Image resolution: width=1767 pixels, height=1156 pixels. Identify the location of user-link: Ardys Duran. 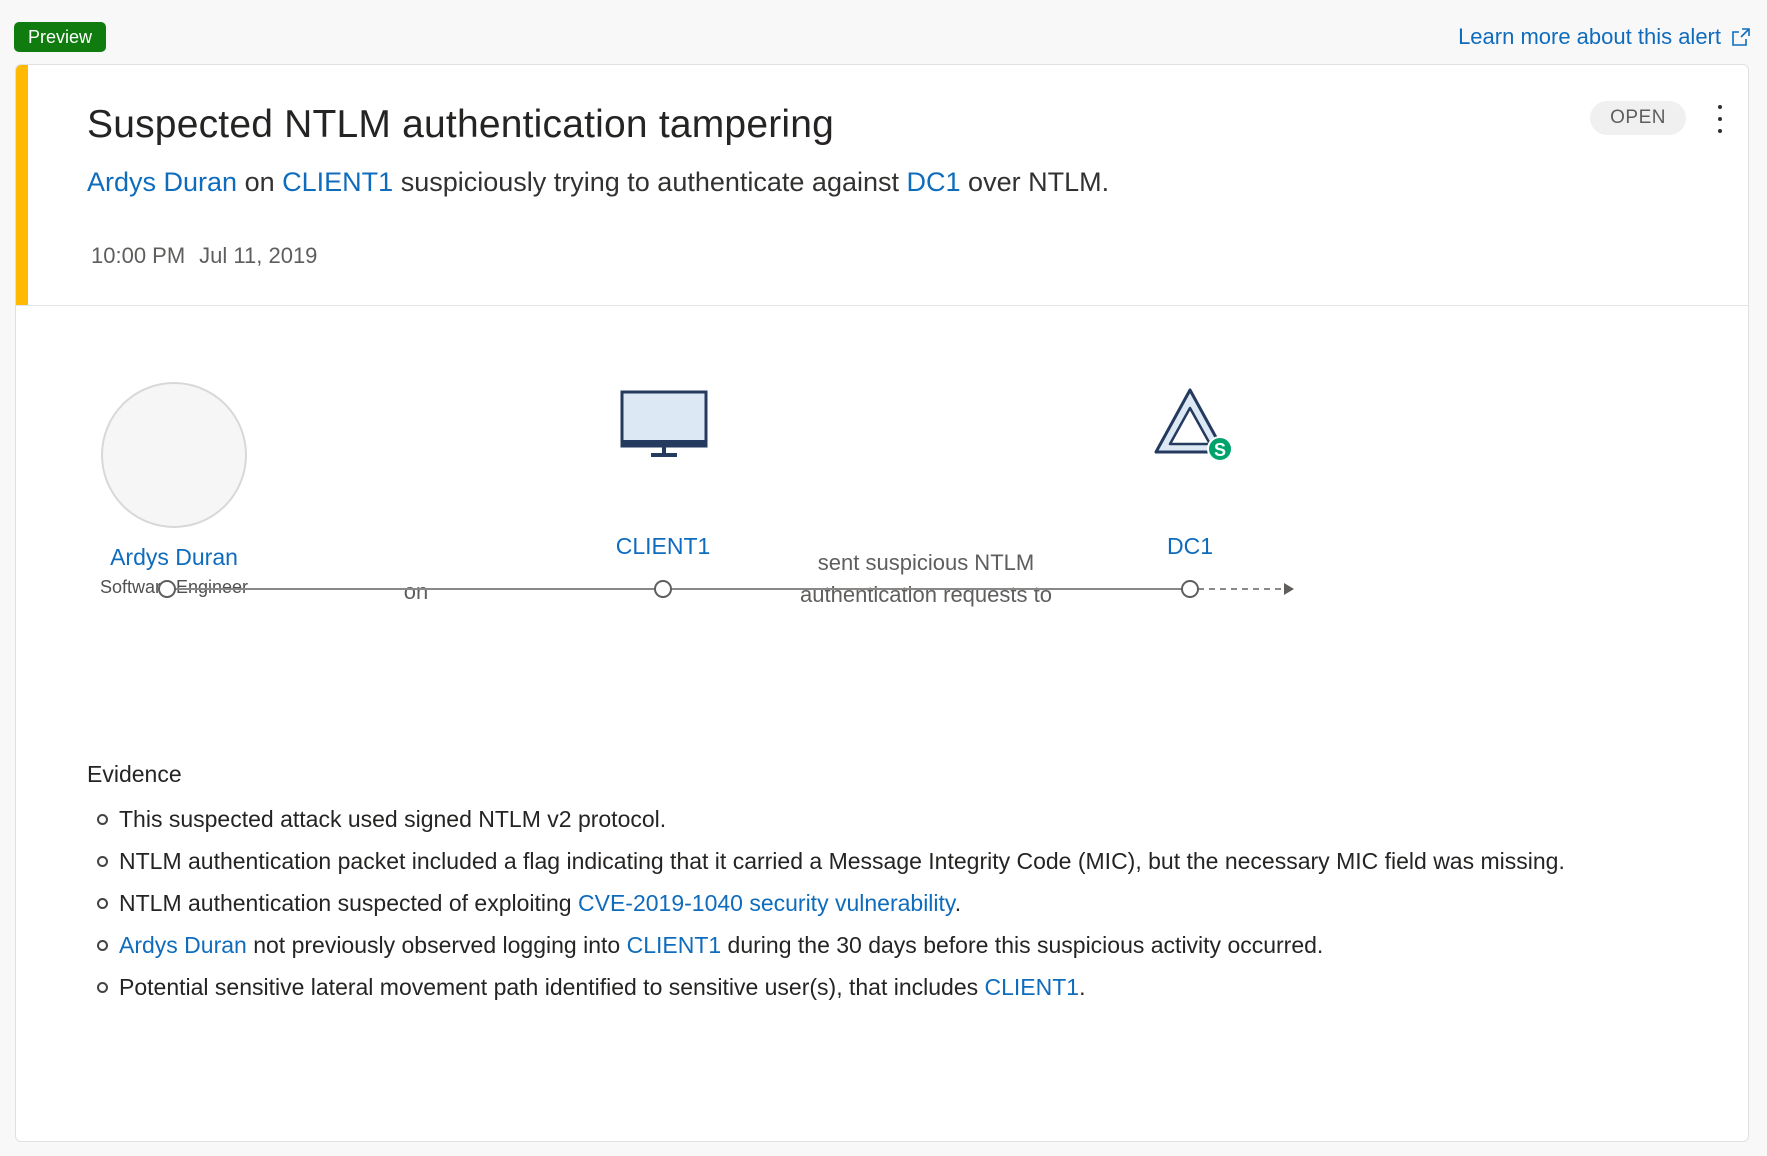
(162, 182).